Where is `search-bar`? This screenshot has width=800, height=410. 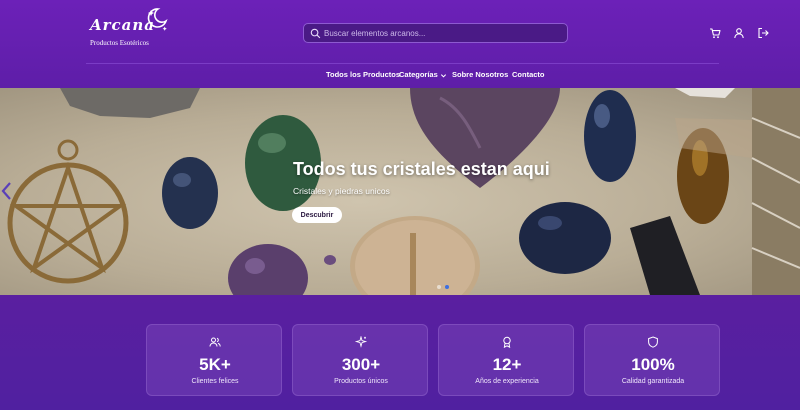
search-bar is located at coordinates (435, 33).